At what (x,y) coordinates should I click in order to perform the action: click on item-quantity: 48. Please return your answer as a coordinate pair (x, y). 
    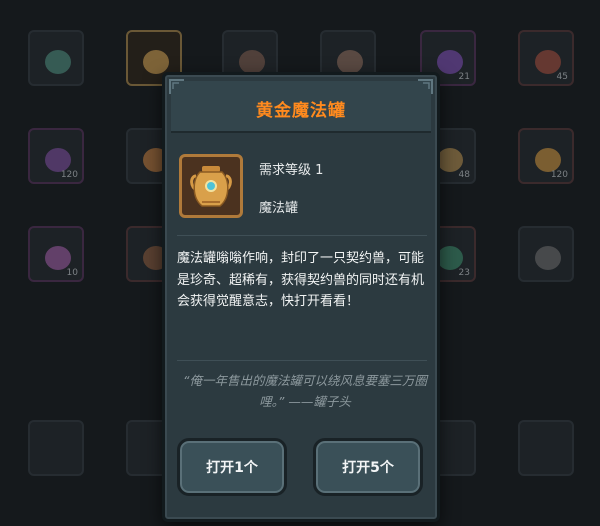
    Looking at the image, I should click on (464, 175).